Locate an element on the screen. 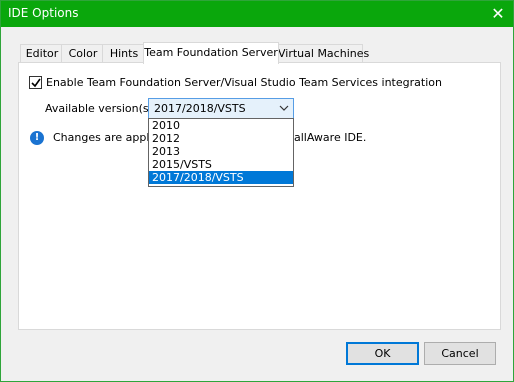  tab-hints: Hints is located at coordinates (124, 53).